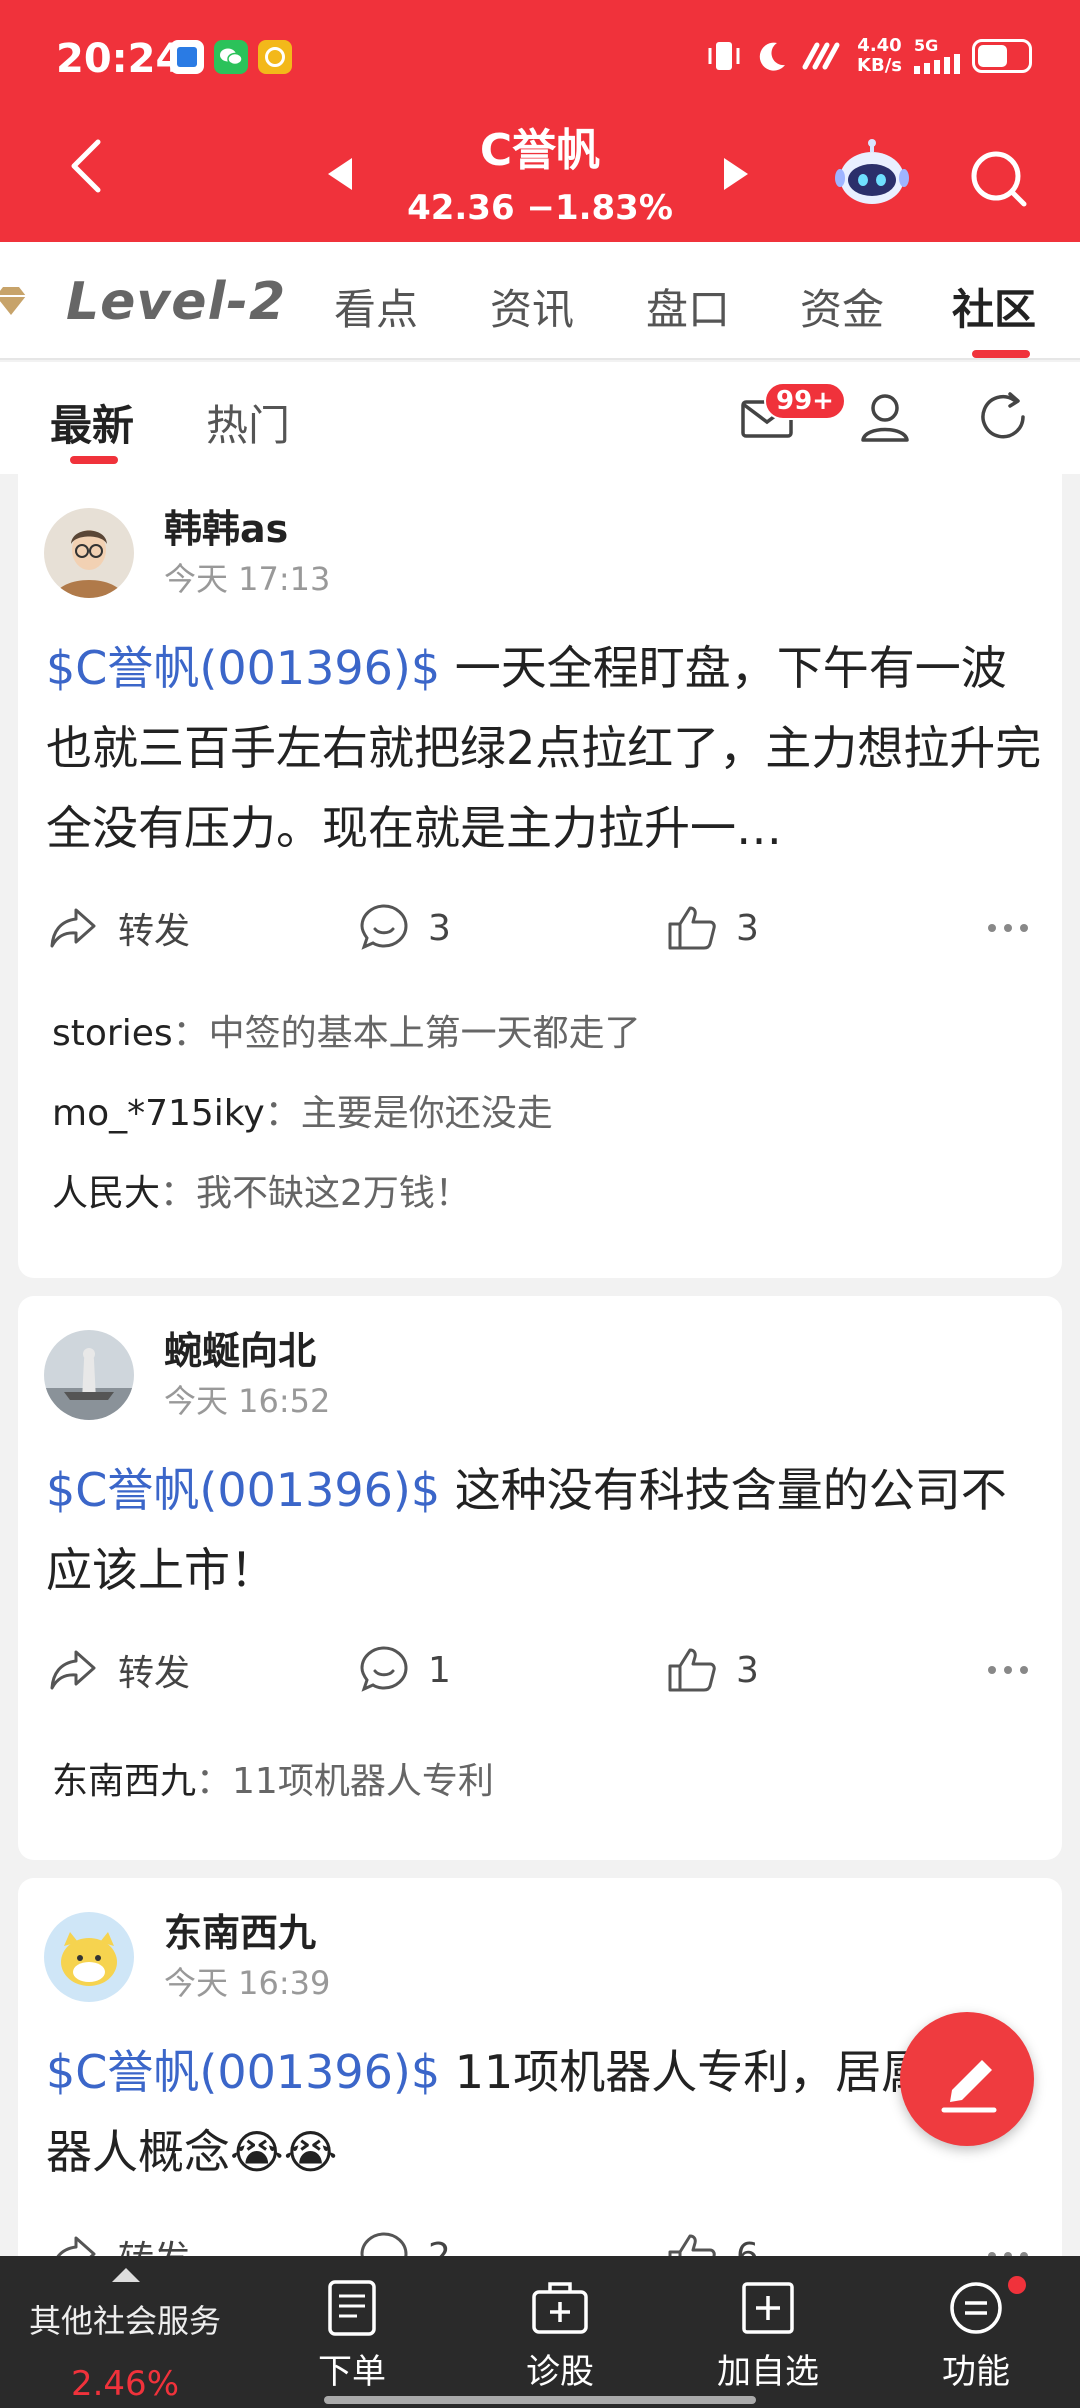 Image resolution: width=1080 pixels, height=2408 pixels. I want to click on reply-text: 中签的基本上第一天都走了, so click(424, 1033).